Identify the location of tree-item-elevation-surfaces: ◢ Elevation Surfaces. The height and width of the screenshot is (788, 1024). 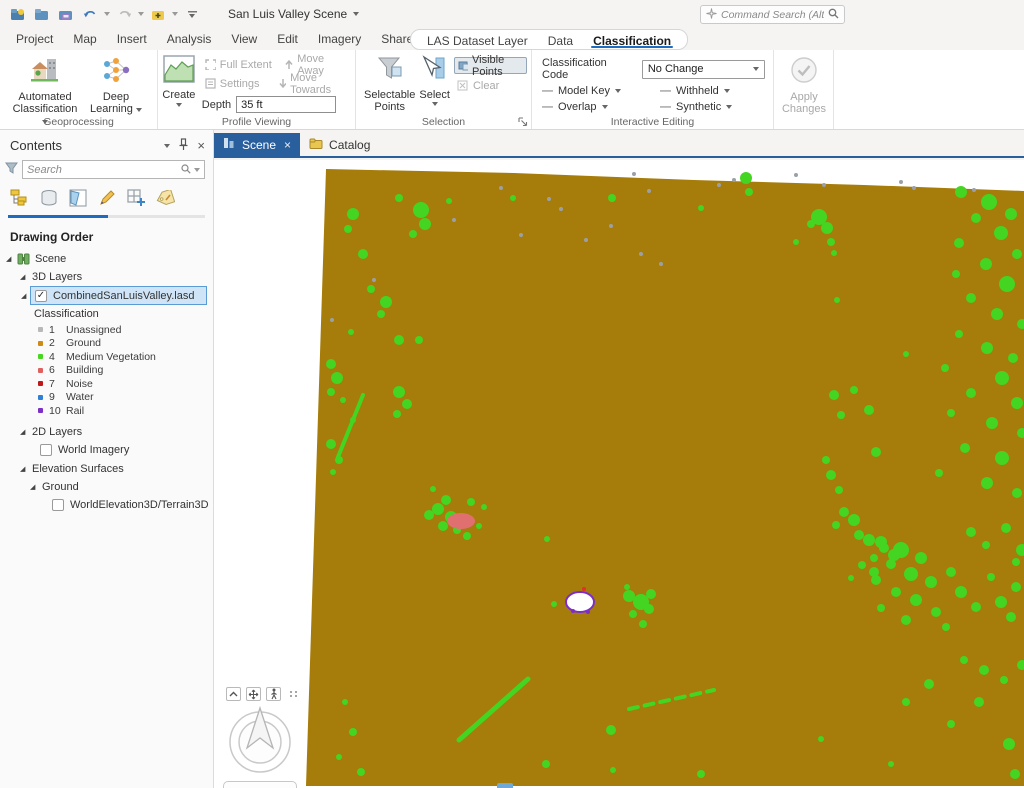
(106, 469).